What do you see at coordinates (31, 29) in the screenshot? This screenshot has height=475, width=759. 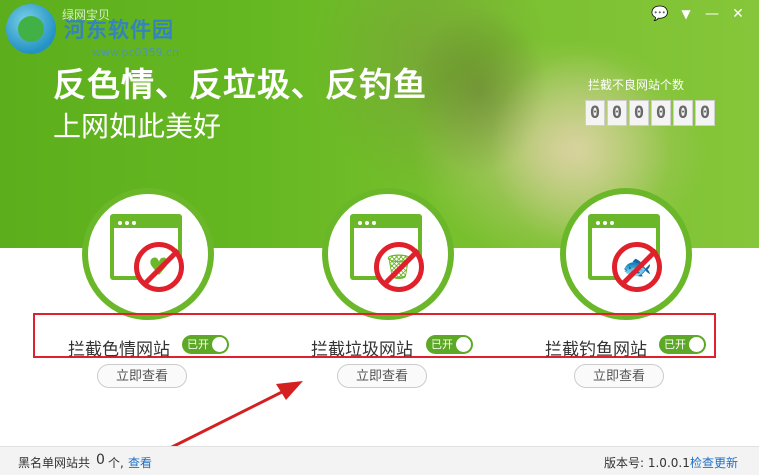 I see `app-logo-icon` at bounding box center [31, 29].